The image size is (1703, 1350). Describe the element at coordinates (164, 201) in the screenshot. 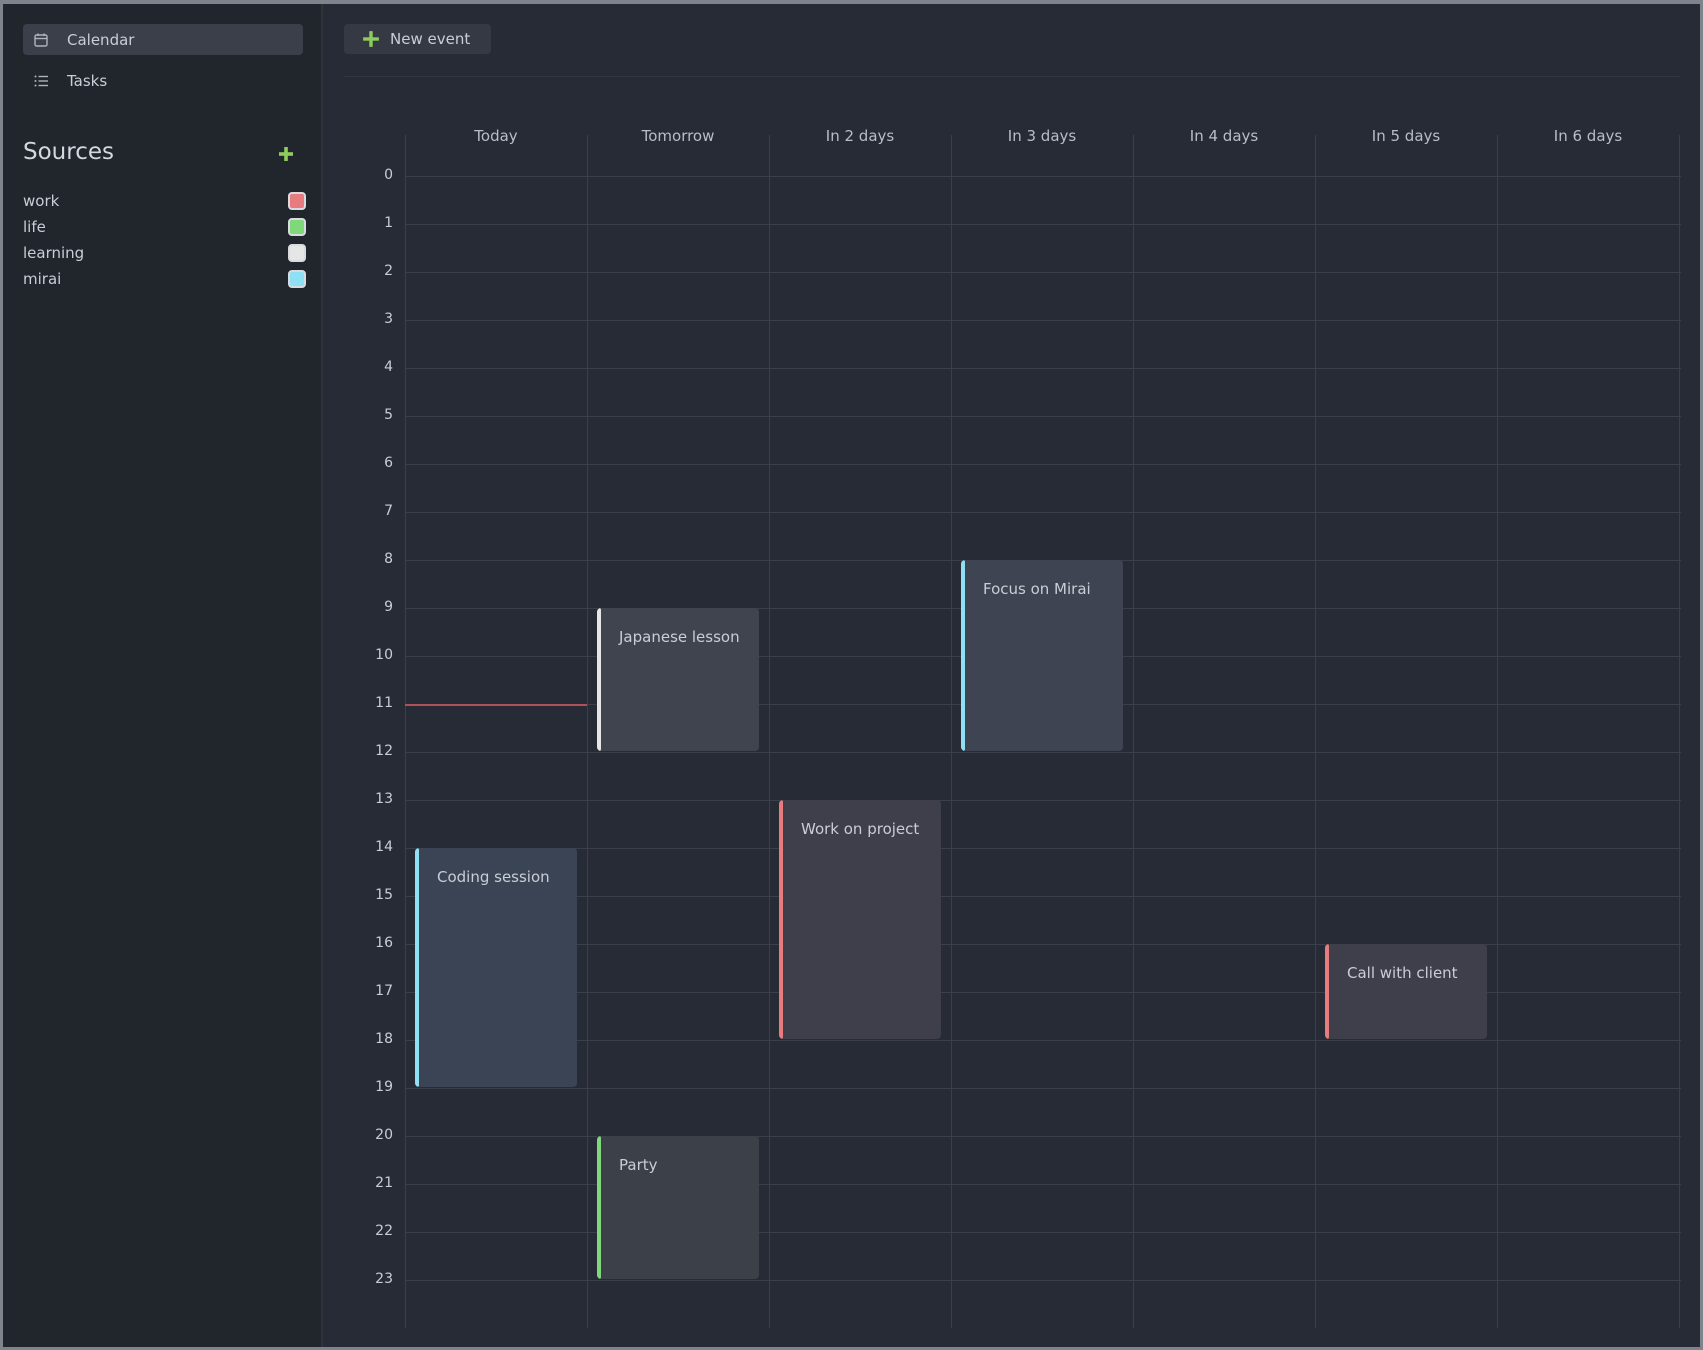

I see `source-item-work: work` at that location.